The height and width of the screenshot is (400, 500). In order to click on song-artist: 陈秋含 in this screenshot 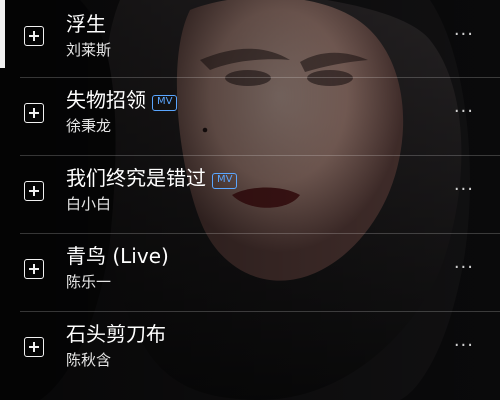, I will do `click(89, 360)`.